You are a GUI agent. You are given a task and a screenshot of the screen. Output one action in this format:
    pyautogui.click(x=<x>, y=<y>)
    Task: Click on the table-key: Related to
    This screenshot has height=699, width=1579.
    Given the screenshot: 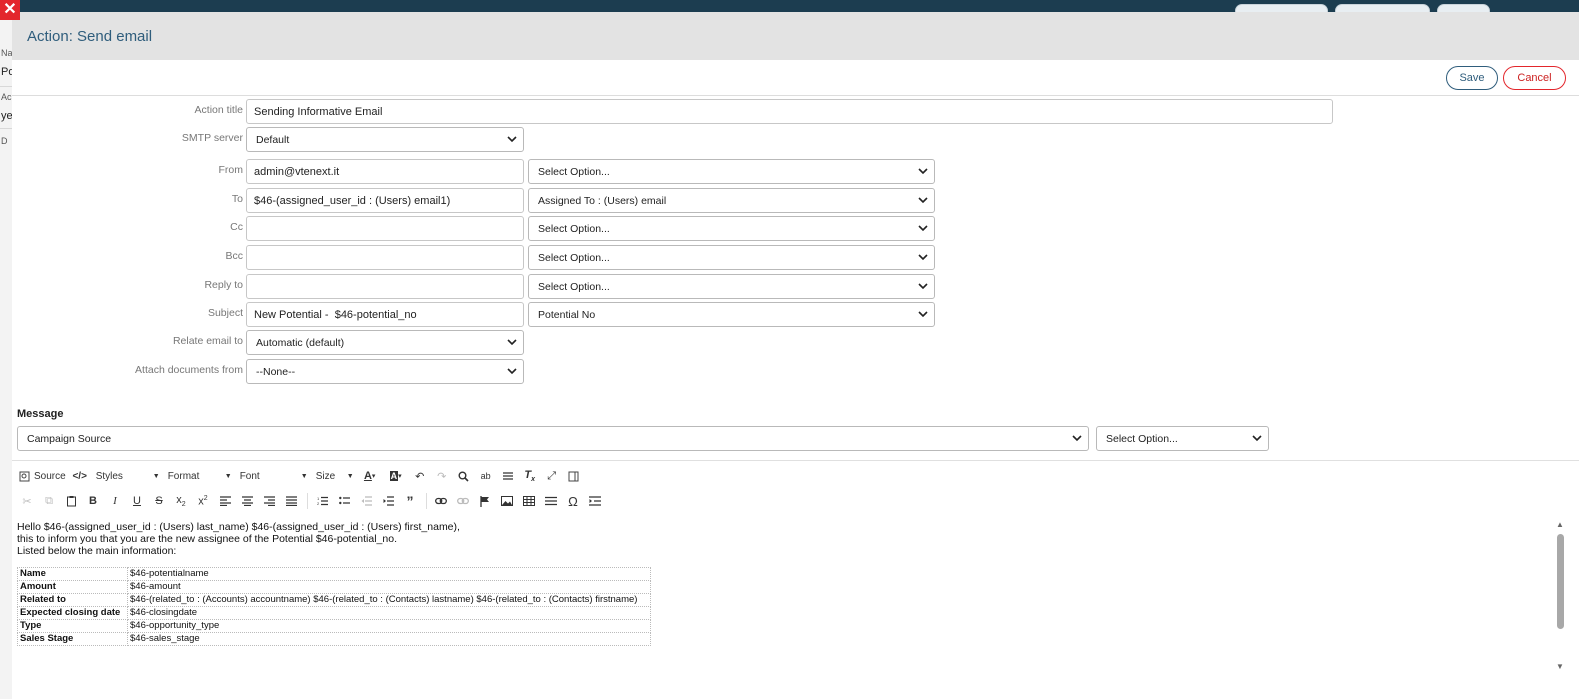 What is the action you would take?
    pyautogui.click(x=72, y=600)
    